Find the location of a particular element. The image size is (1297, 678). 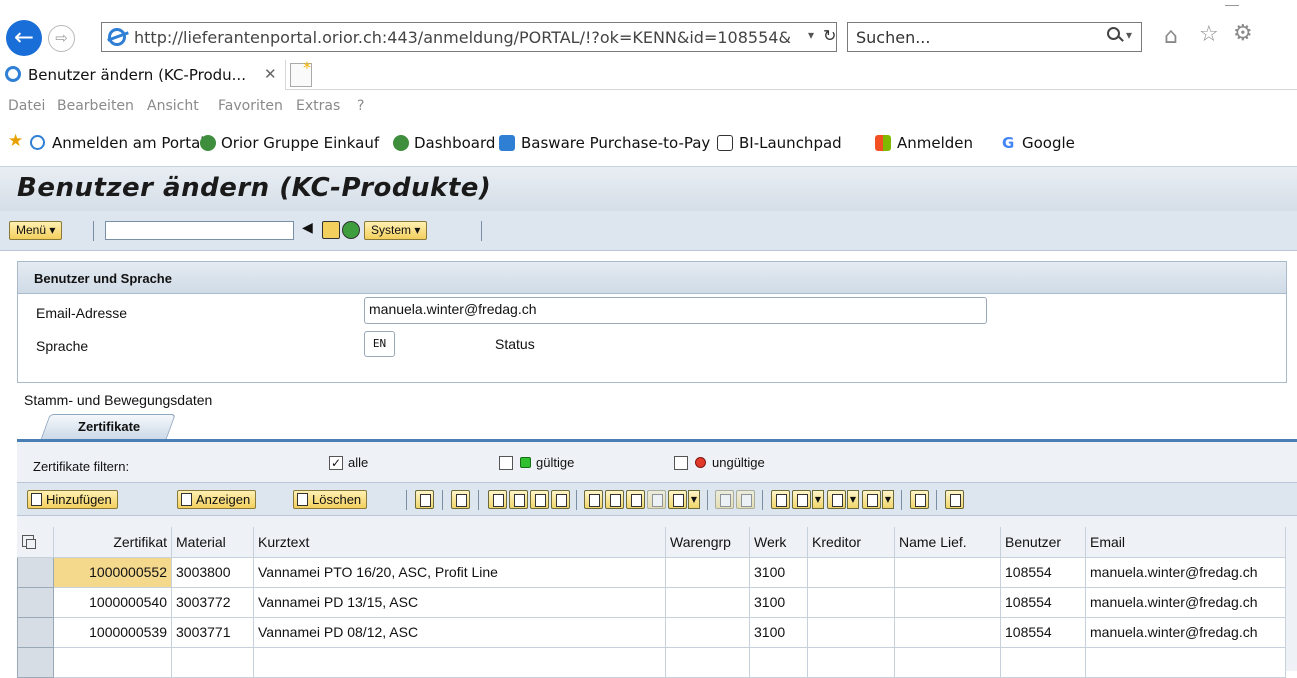

filter-invalid-checkbox is located at coordinates (681, 463).